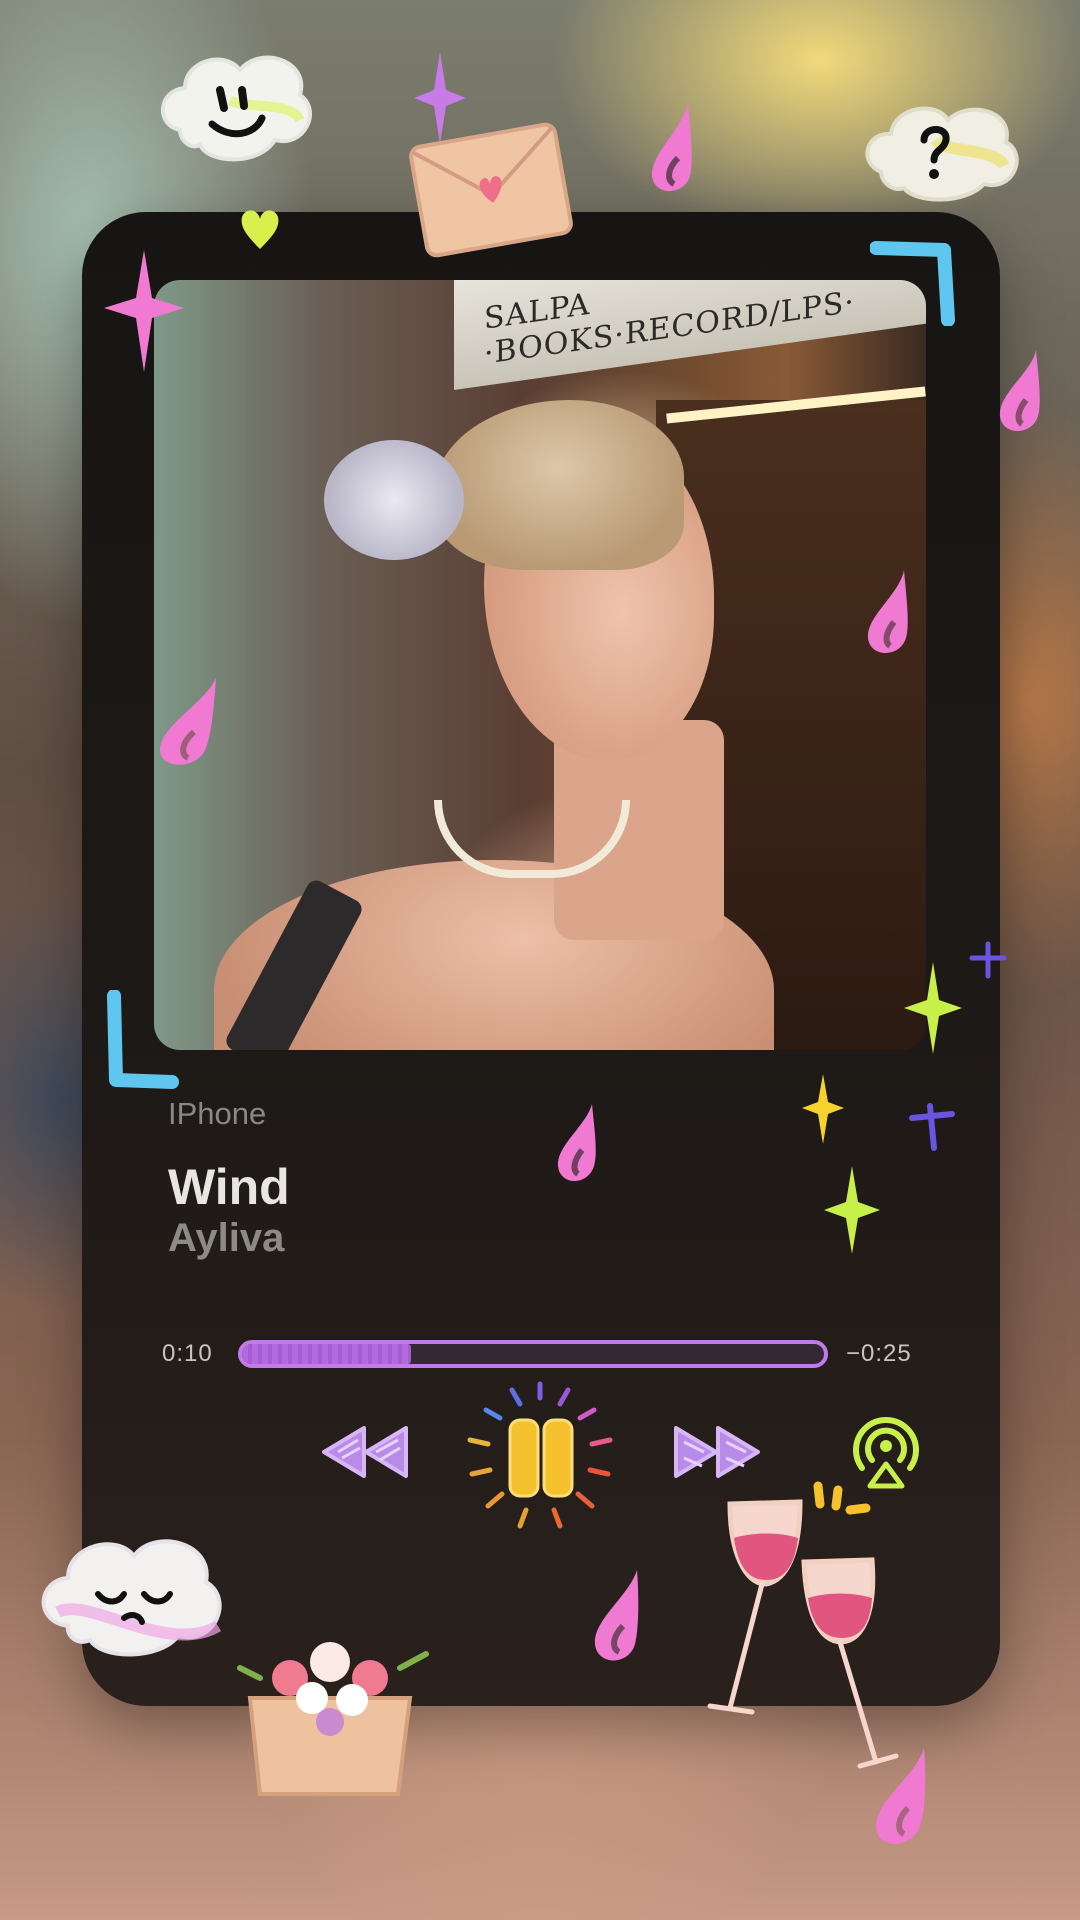 The width and height of the screenshot is (1080, 1920). I want to click on progress-fill, so click(326, 1354).